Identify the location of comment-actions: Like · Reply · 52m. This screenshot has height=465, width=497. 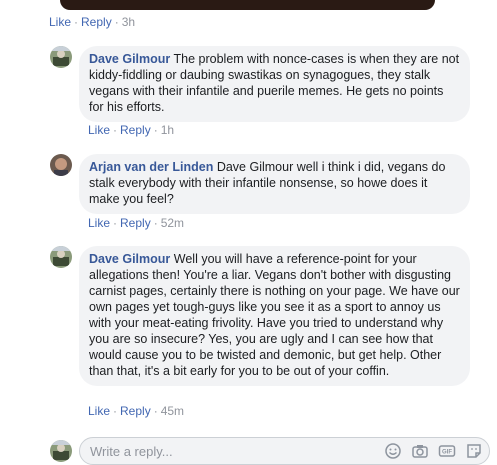
(136, 223).